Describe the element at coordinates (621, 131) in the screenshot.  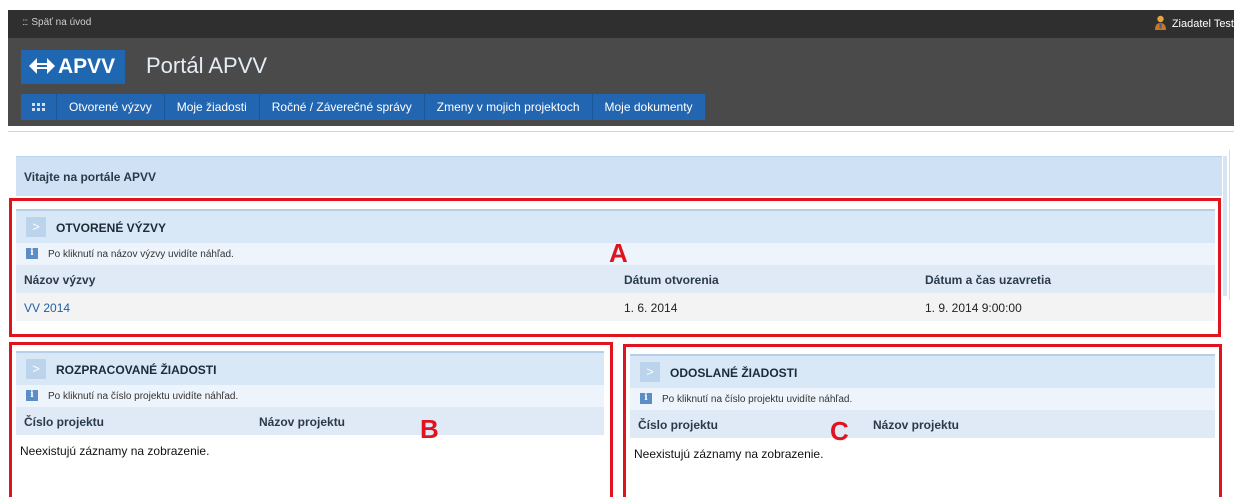
I see `header-divider` at that location.